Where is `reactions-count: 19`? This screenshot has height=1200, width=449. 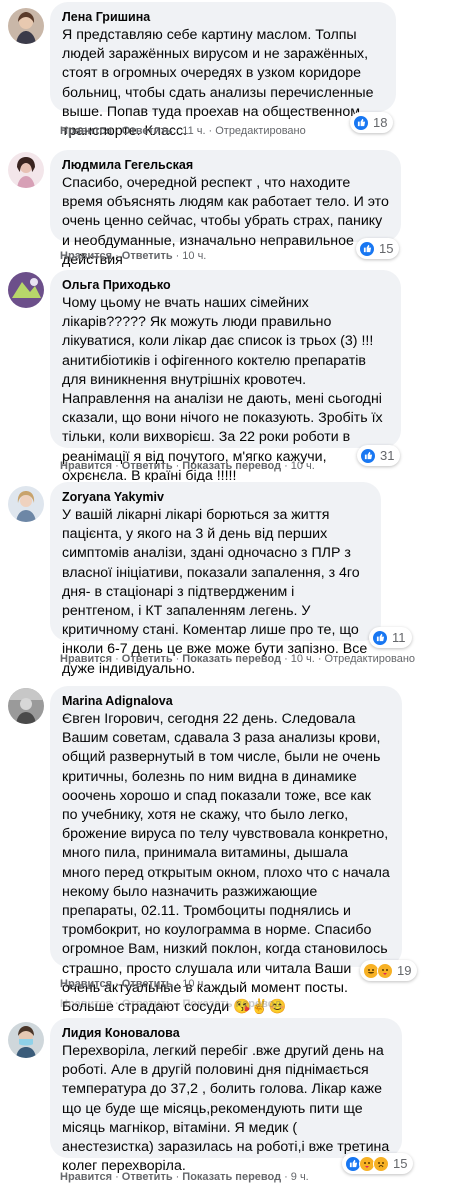
reactions-count: 19 is located at coordinates (404, 970).